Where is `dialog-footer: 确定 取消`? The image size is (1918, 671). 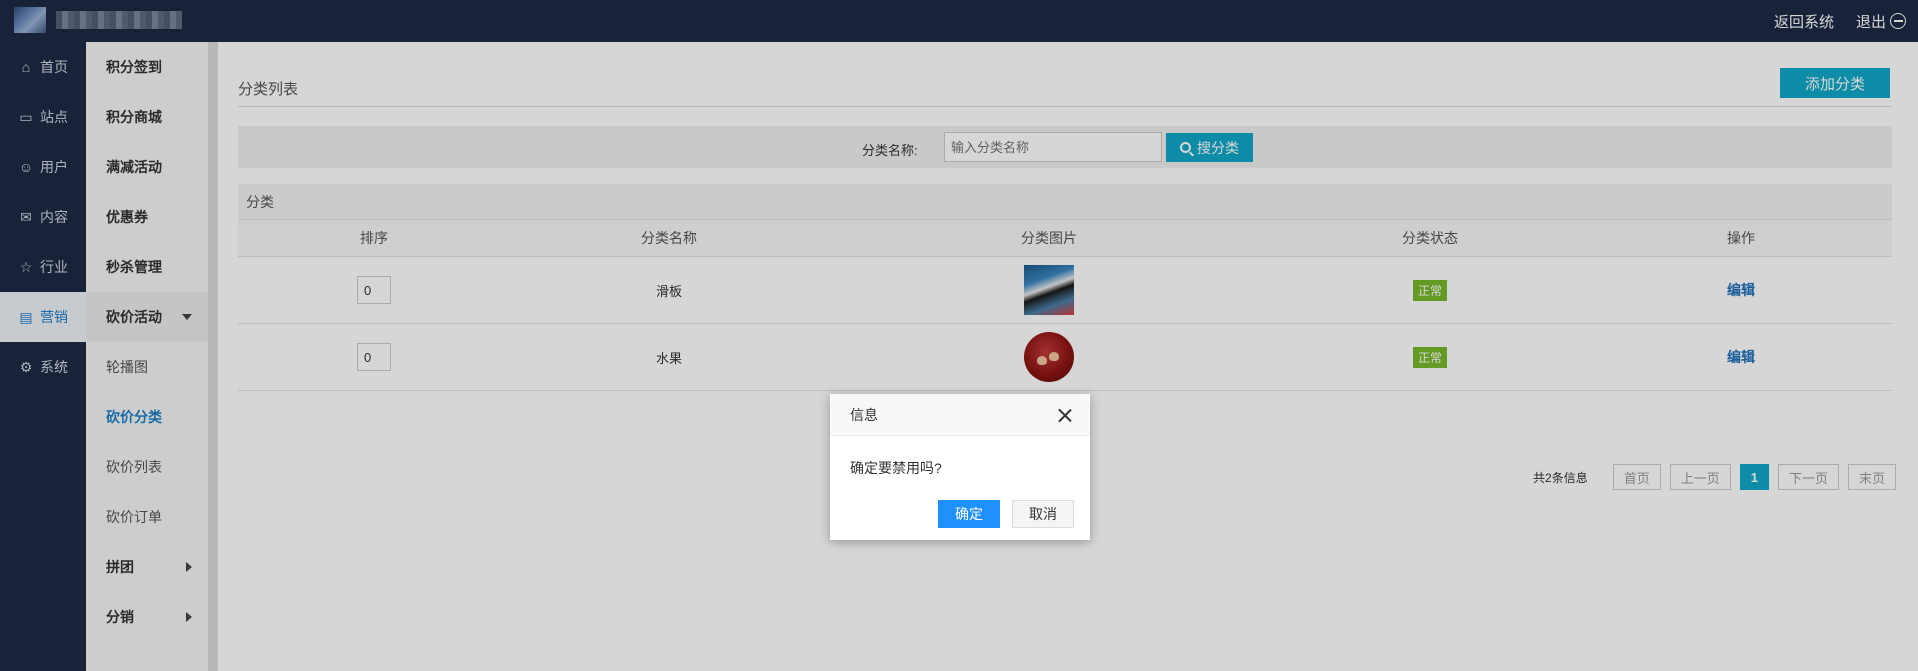
dialog-footer: 确定 取消 is located at coordinates (960, 514).